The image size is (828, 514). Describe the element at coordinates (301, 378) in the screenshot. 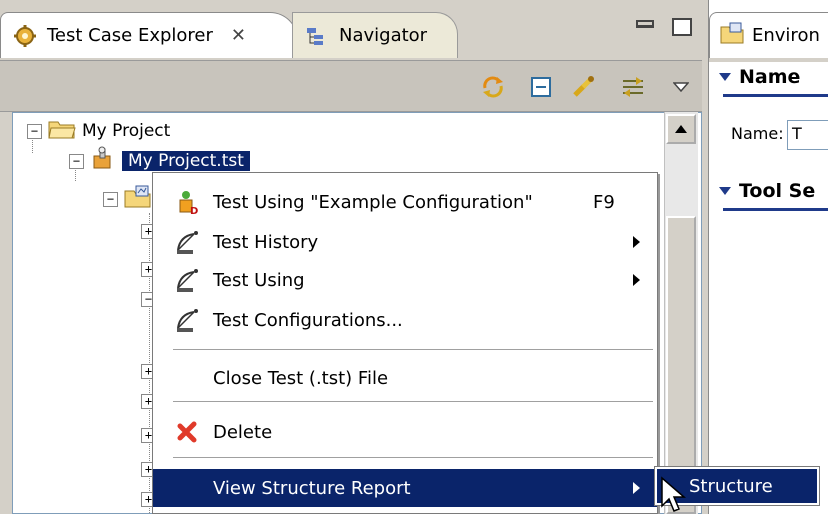

I see `menu-item-label: Close Test (.tst) File` at that location.